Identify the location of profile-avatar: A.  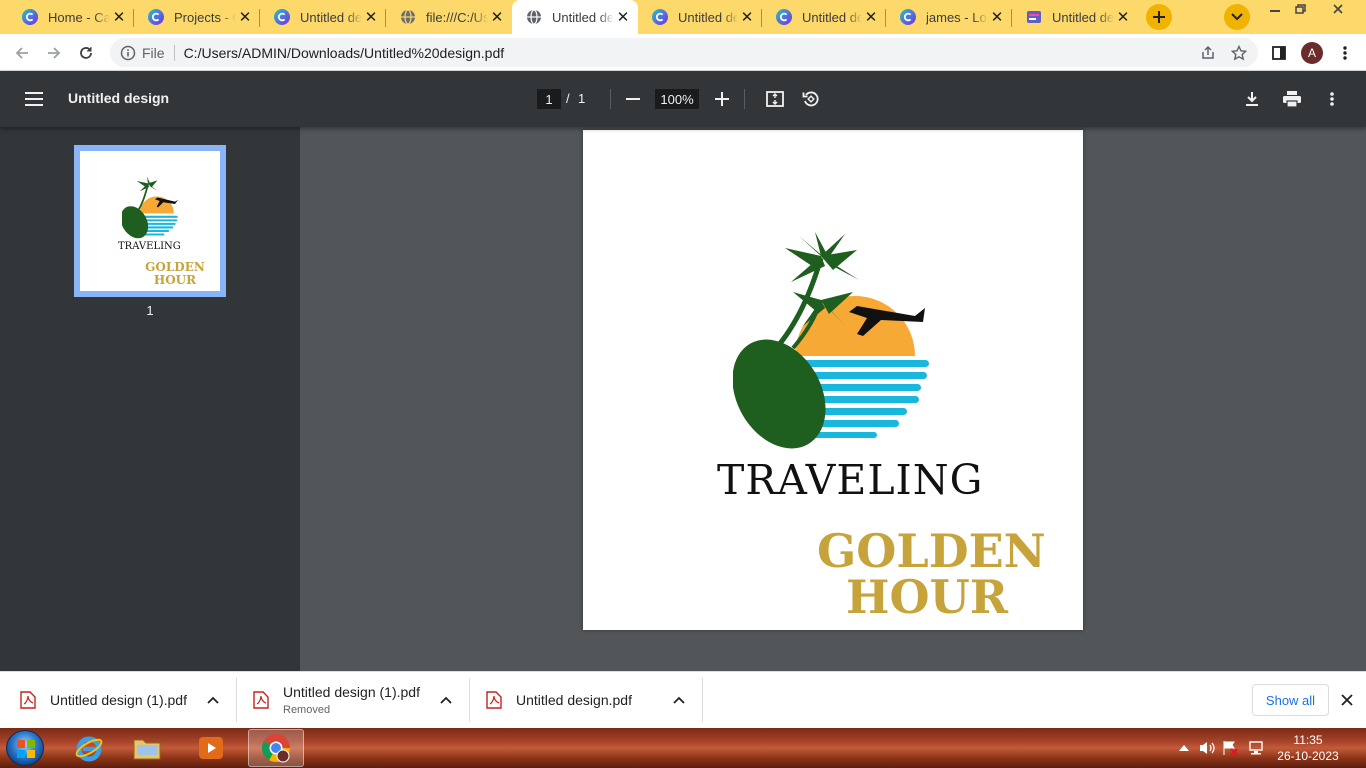
(1312, 53).